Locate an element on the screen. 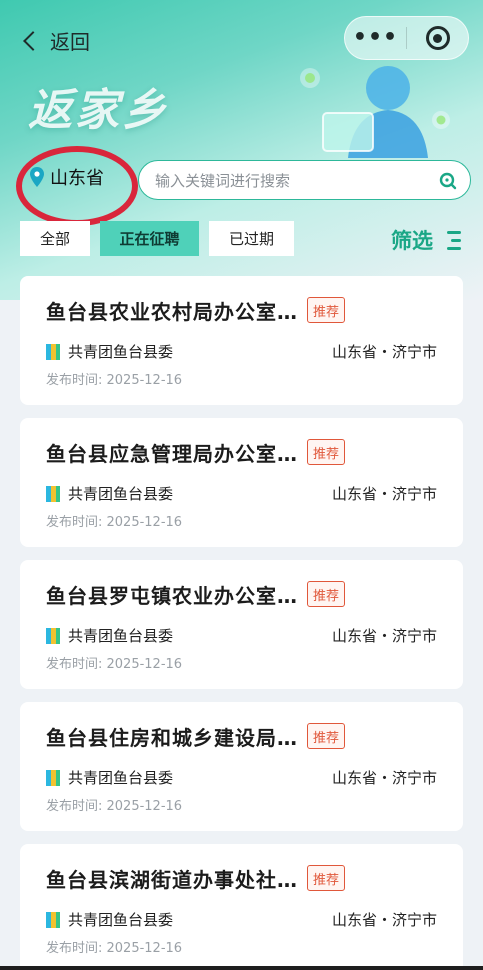 The width and height of the screenshot is (483, 970). search-placeholder: 输入关键词进行搜索 is located at coordinates (223, 180).